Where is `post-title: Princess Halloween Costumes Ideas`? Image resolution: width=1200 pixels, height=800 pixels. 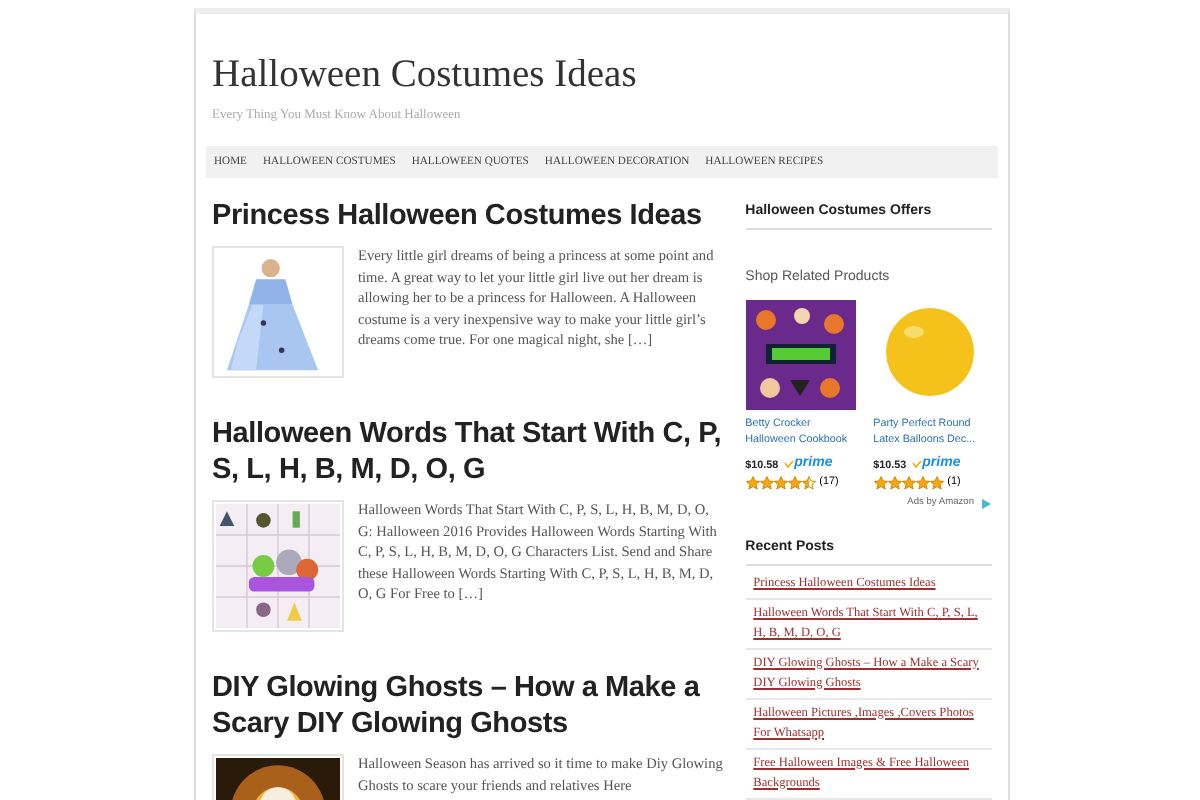
post-title: Princess Halloween Costumes Ideas is located at coordinates (469, 216).